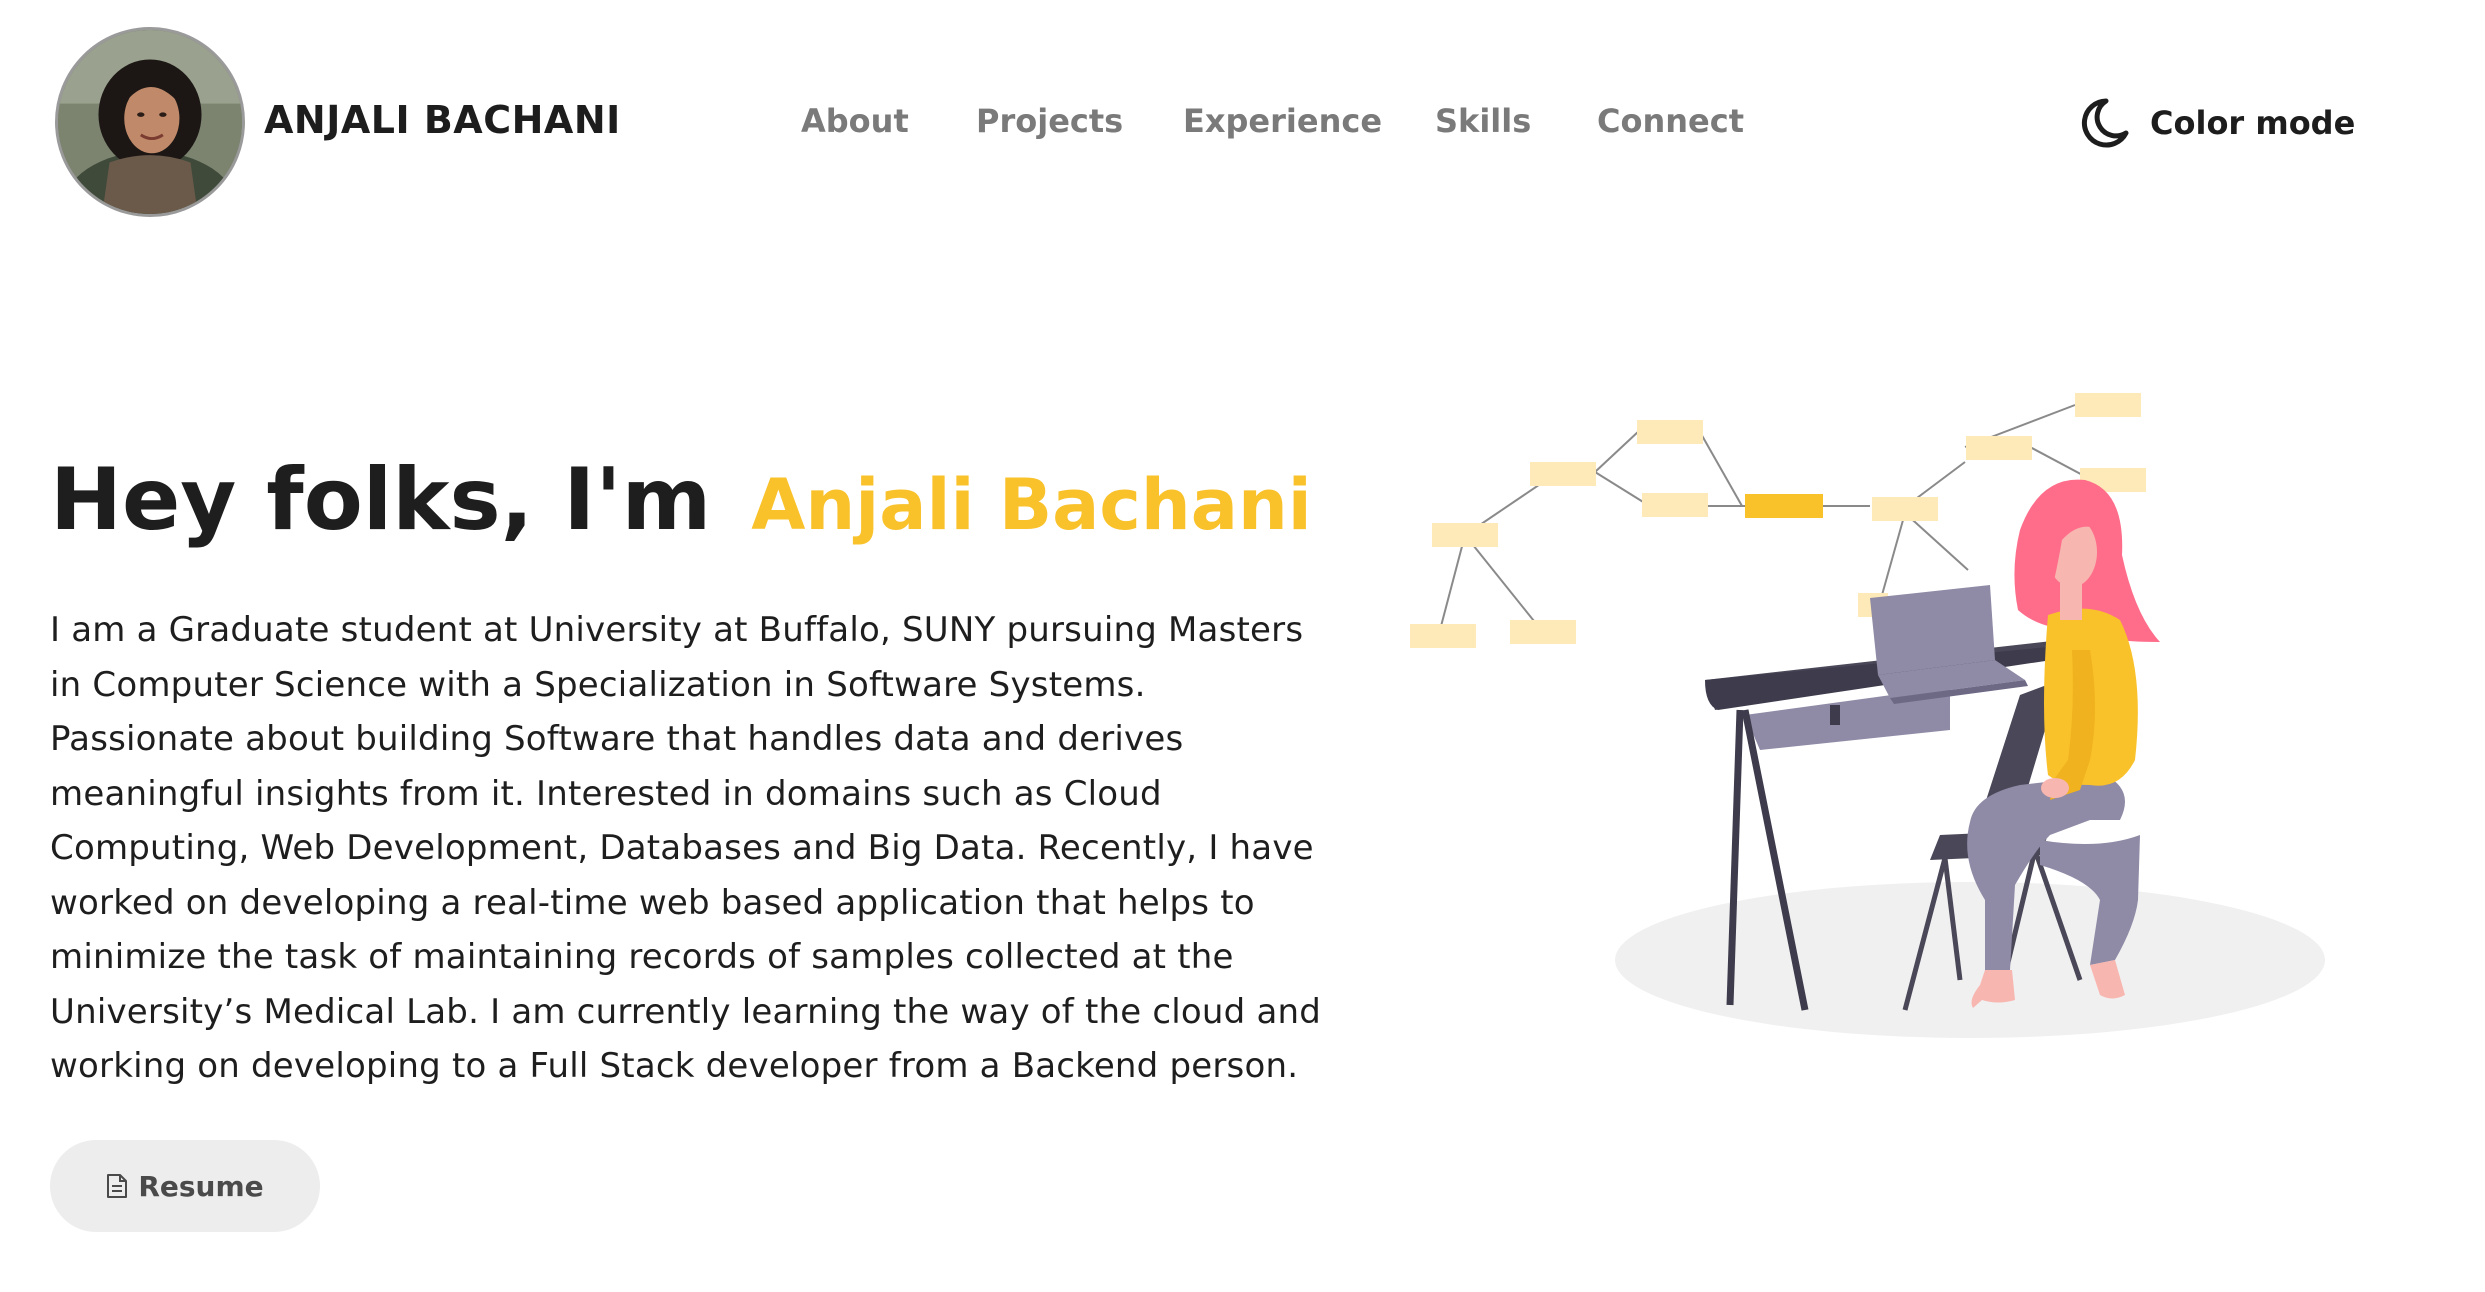 The height and width of the screenshot is (1292, 2485). I want to click on moon-icon, so click(2105, 123).